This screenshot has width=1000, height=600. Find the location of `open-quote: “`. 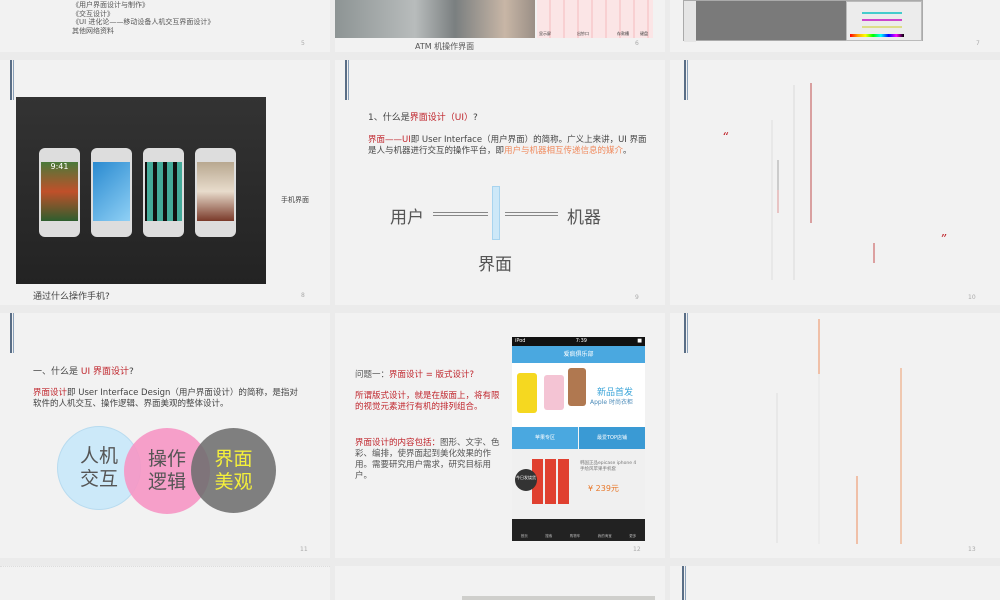

open-quote: “ is located at coordinates (725, 137).